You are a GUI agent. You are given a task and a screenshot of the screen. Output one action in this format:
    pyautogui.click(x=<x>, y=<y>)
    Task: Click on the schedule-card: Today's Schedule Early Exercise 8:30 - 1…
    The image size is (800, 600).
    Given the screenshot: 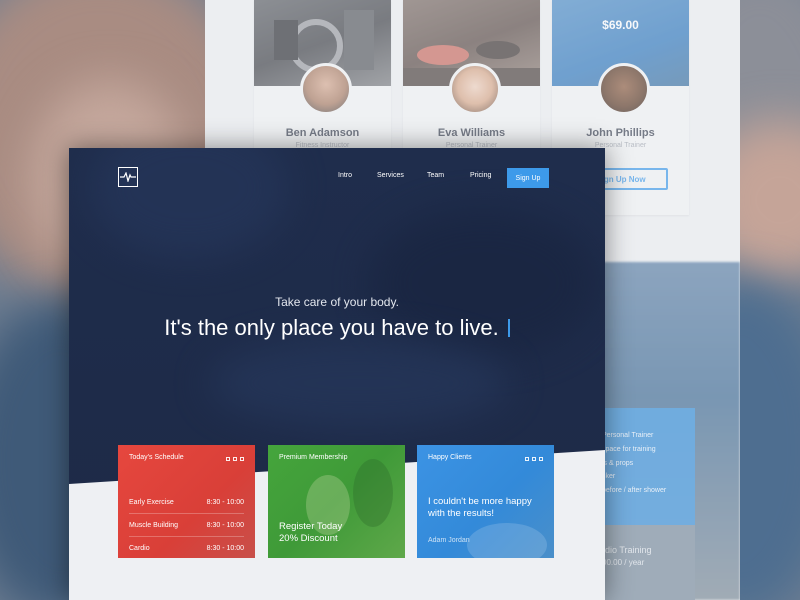 What is the action you would take?
    pyautogui.click(x=186, y=501)
    